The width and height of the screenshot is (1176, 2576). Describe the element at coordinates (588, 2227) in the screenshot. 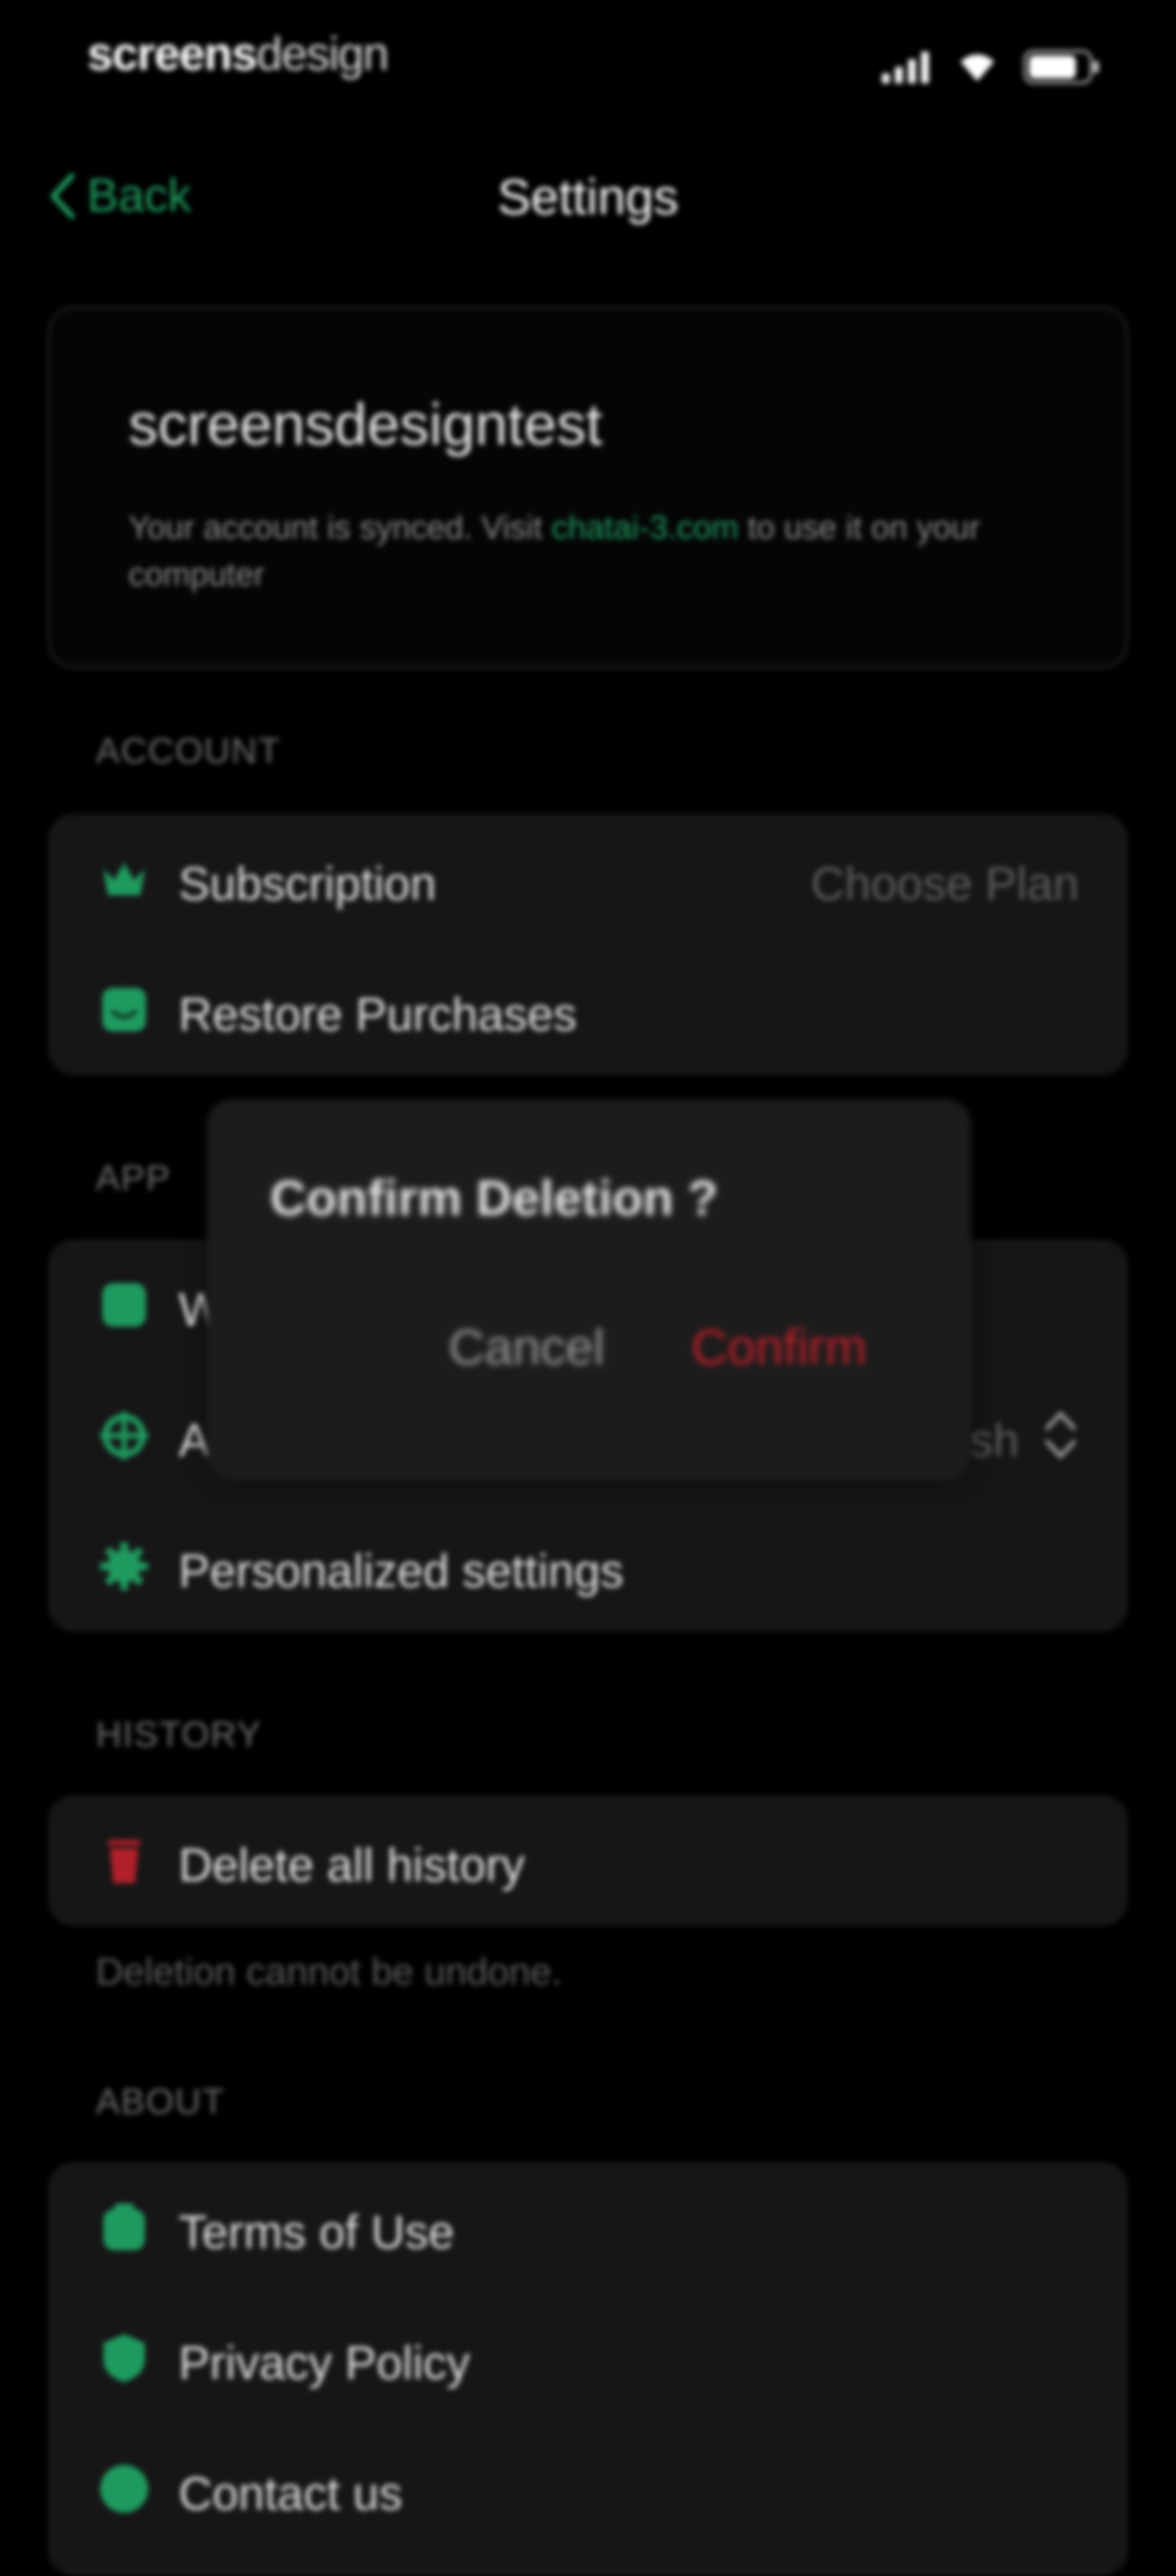

I see `settings-row-terms: Terms of Use` at that location.